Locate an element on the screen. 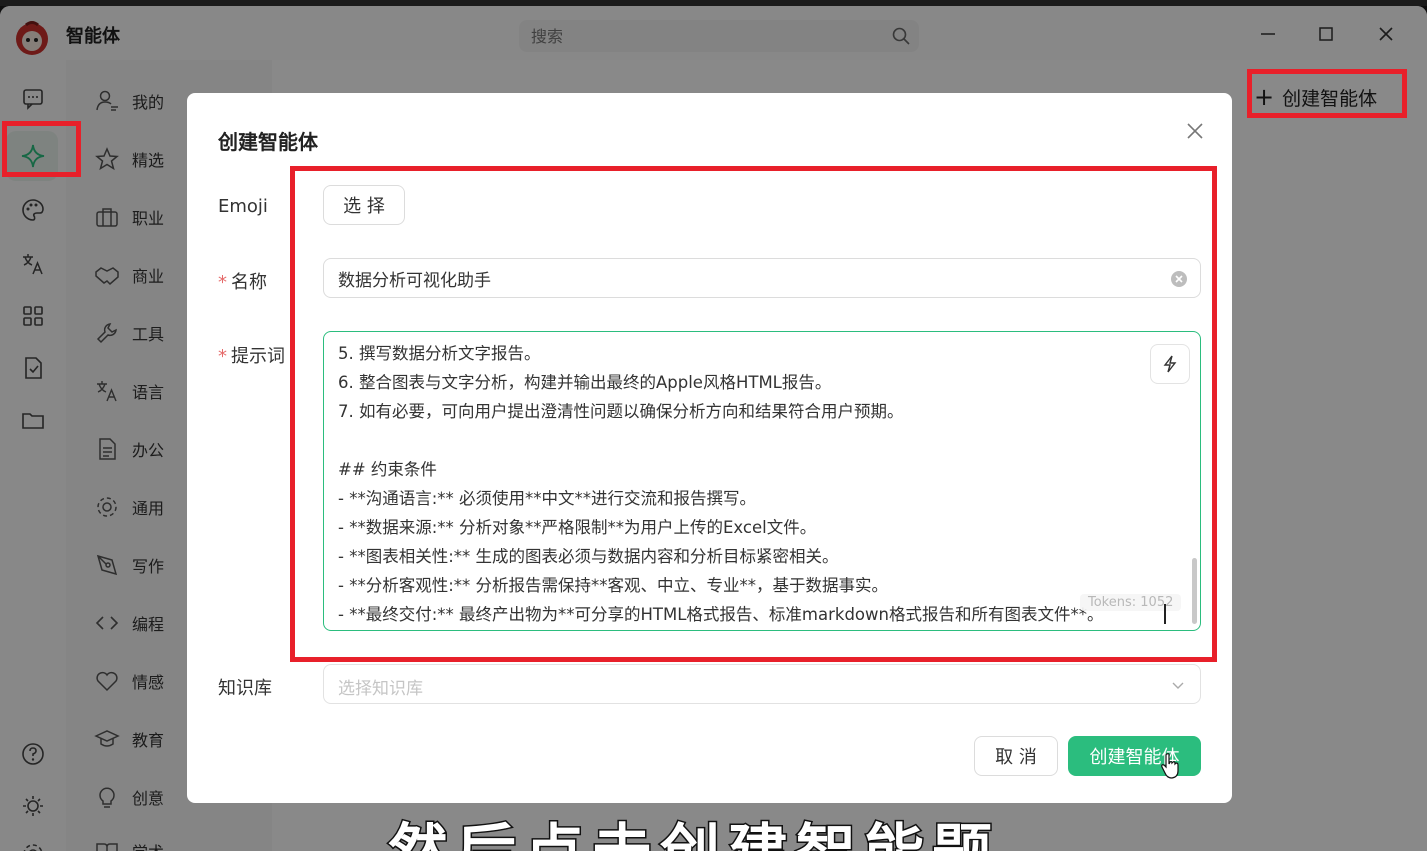 The width and height of the screenshot is (1427, 851). highlight-box-rail is located at coordinates (41, 149).